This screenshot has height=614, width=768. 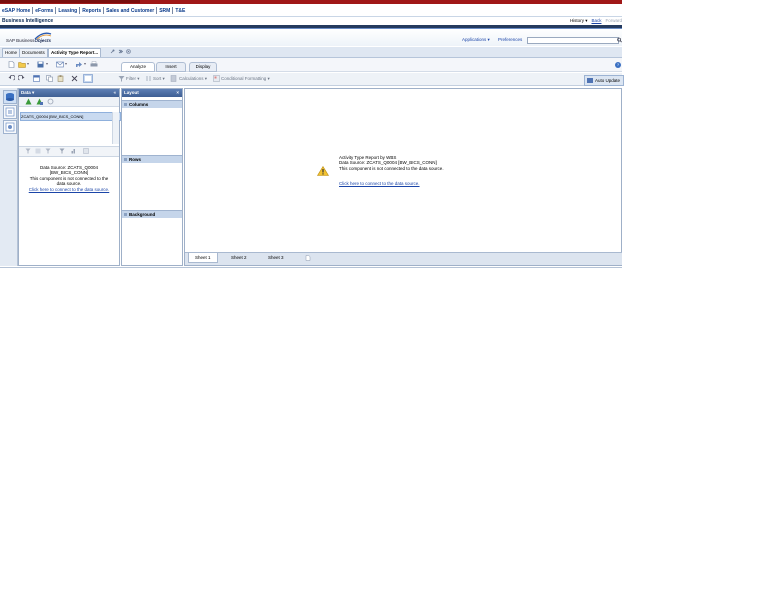 I want to click on outline-panel-toggle, so click(x=10, y=112).